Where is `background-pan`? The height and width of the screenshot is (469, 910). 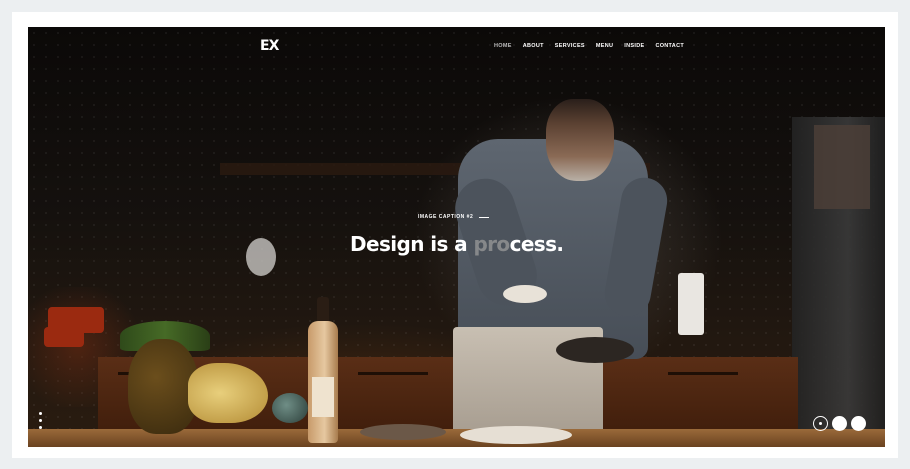 background-pan is located at coordinates (261, 257).